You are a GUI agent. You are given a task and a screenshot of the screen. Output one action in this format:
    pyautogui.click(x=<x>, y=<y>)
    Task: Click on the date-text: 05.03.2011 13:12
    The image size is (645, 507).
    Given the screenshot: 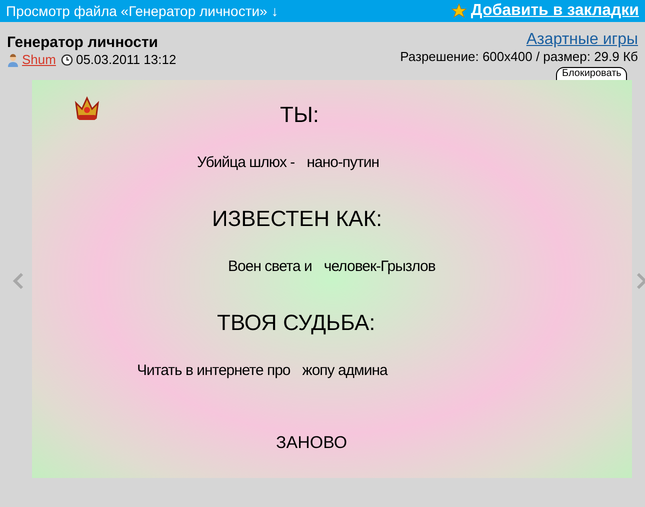 What is the action you would take?
    pyautogui.click(x=126, y=60)
    